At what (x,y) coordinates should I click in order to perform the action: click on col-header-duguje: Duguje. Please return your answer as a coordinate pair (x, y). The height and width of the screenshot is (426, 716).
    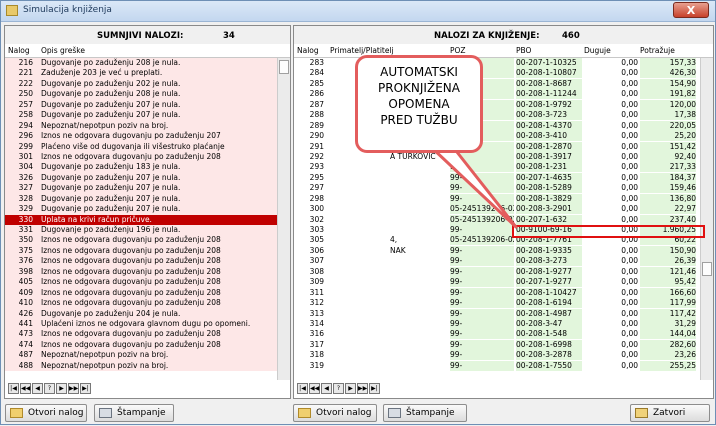
    Looking at the image, I should click on (597, 50).